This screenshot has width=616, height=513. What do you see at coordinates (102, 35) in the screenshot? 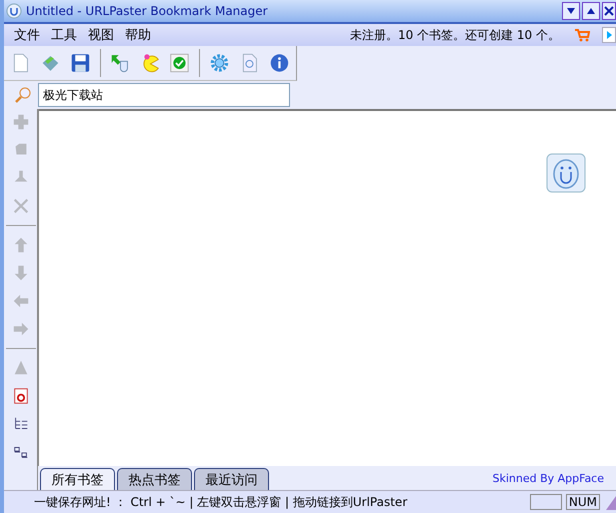
I see `menu-item: 视图` at bounding box center [102, 35].